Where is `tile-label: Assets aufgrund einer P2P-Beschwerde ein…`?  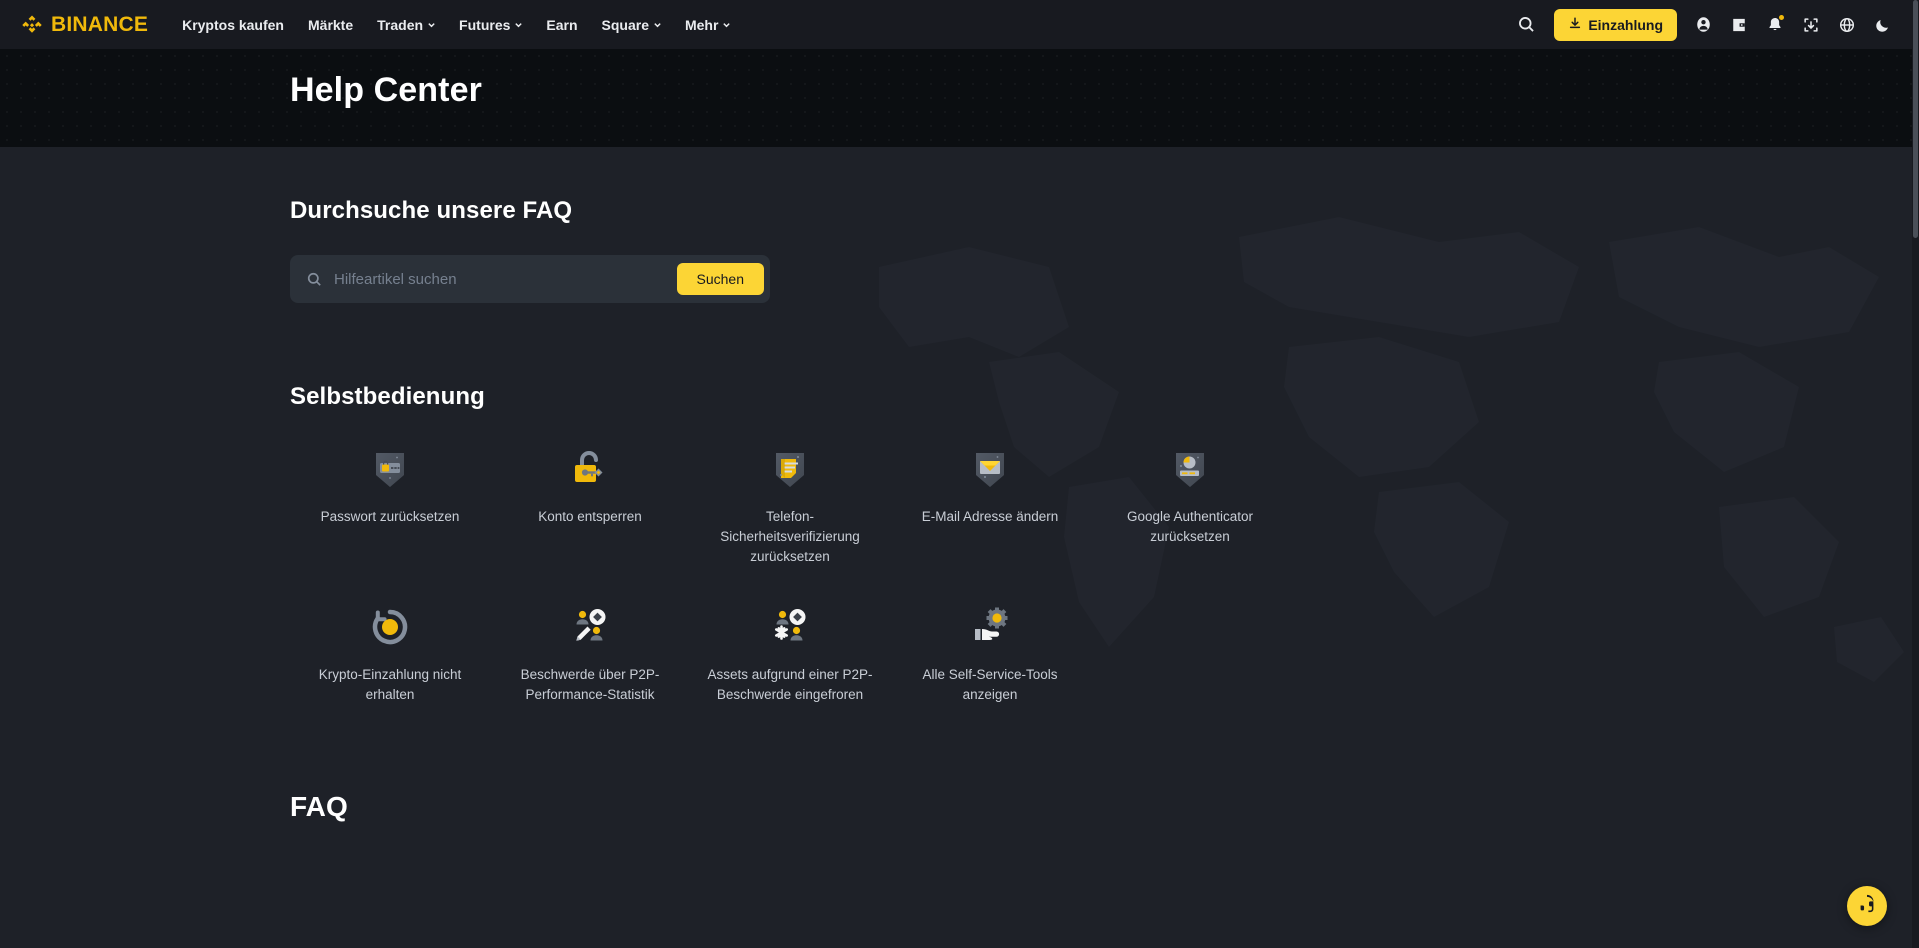 tile-label: Assets aufgrund einer P2P-Beschwerde ein… is located at coordinates (790, 684).